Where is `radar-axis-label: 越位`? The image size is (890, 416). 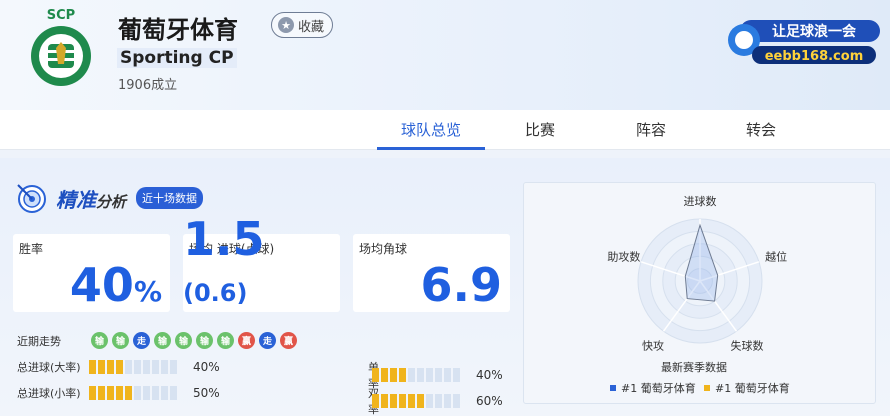
radar-axis-label: 越位 is located at coordinates (776, 256).